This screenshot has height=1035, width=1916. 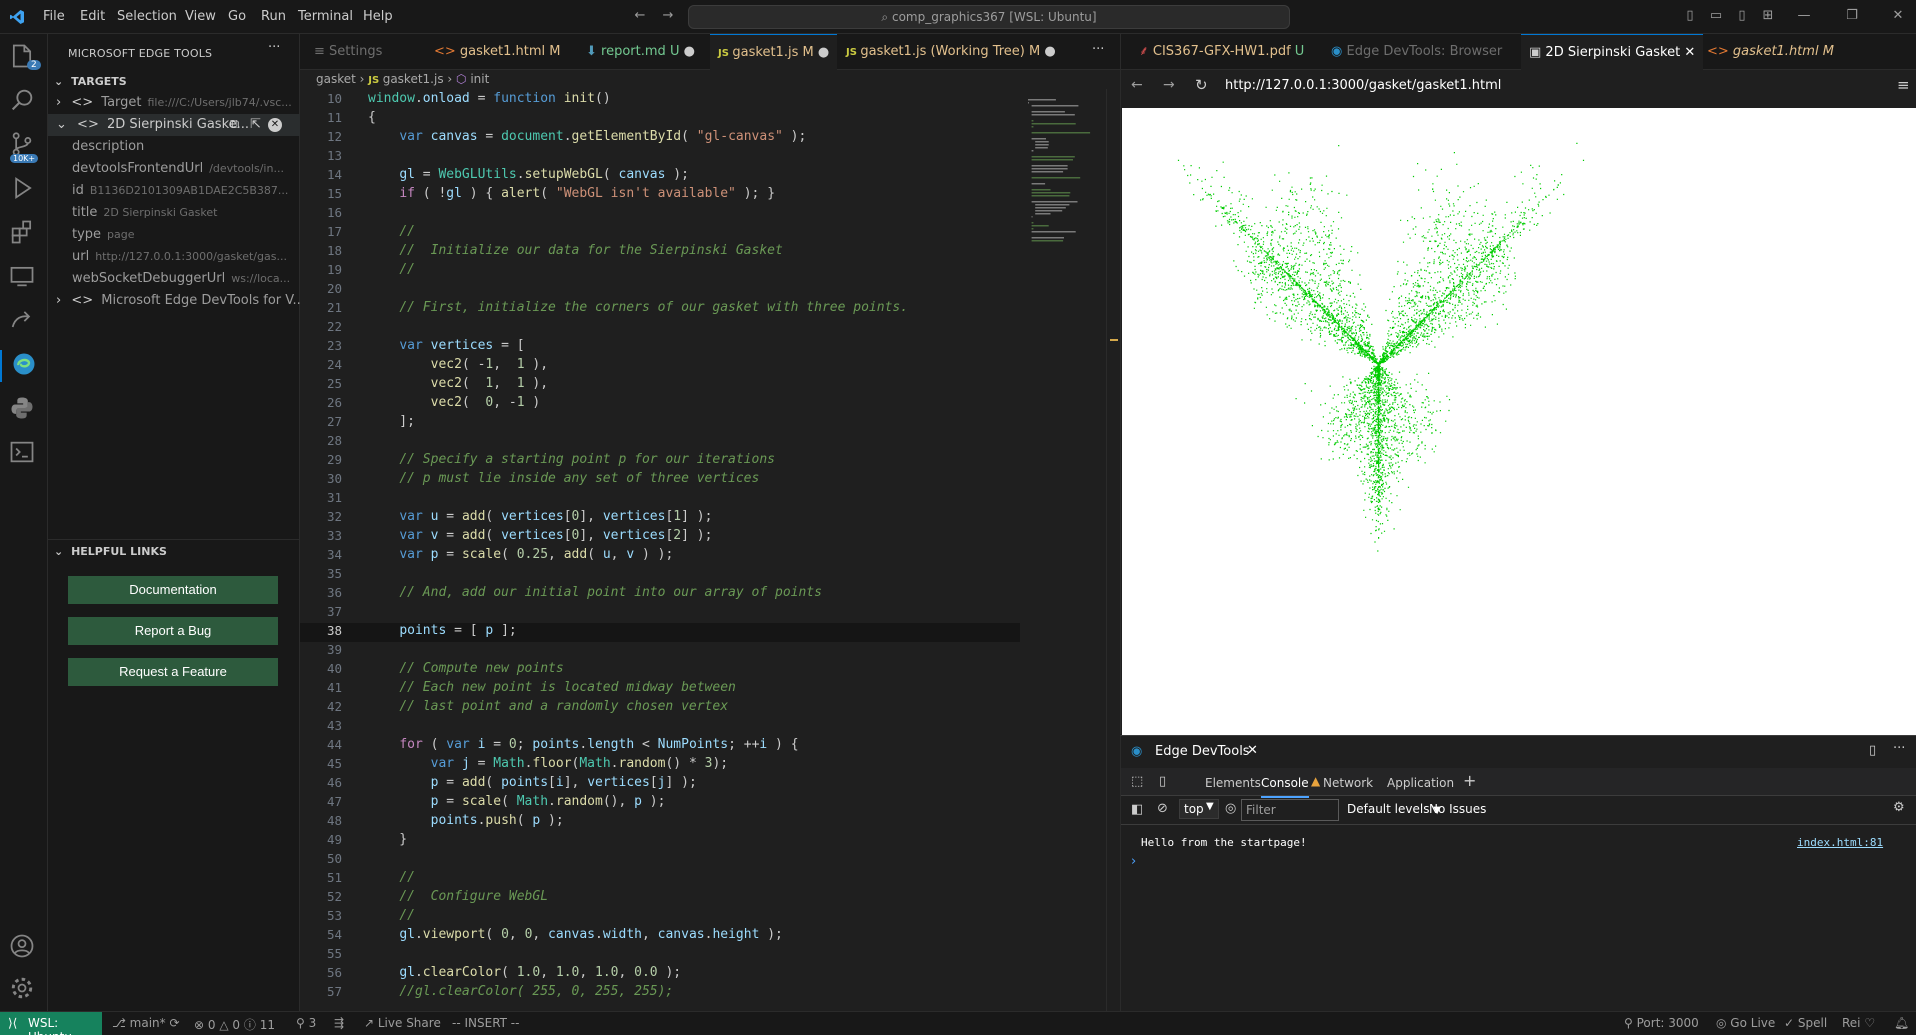 I want to click on live-share-status: ↗ Live Share, so click(x=402, y=1023).